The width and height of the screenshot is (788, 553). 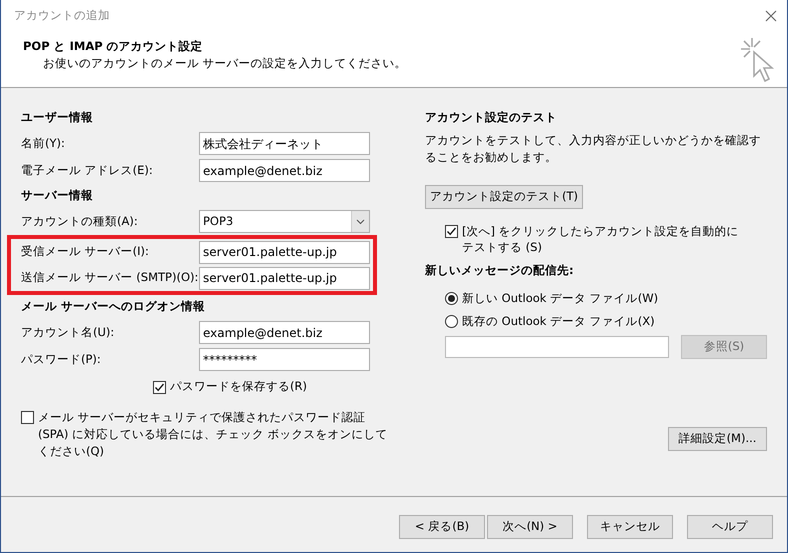 I want to click on select-value: POP3, so click(x=218, y=221).